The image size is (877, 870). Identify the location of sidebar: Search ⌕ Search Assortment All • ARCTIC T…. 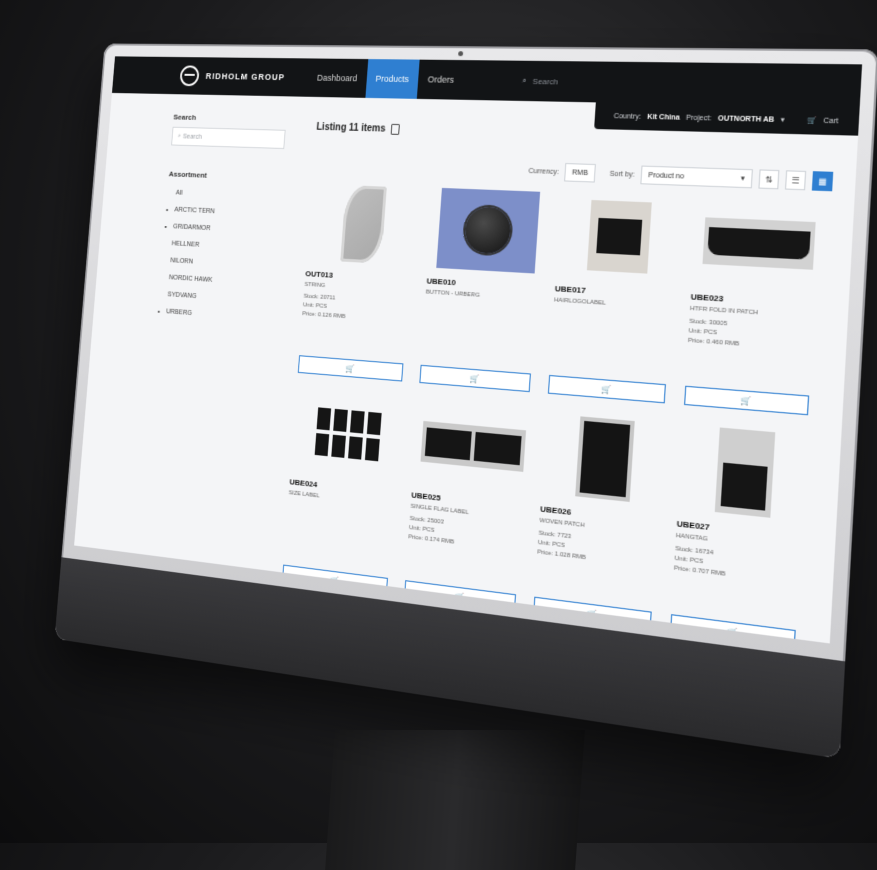
(222, 220).